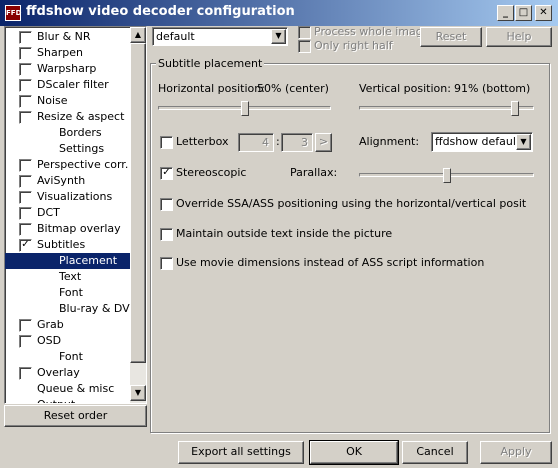 The width and height of the screenshot is (558, 468). I want to click on tree-item-label: Settings, so click(82, 148).